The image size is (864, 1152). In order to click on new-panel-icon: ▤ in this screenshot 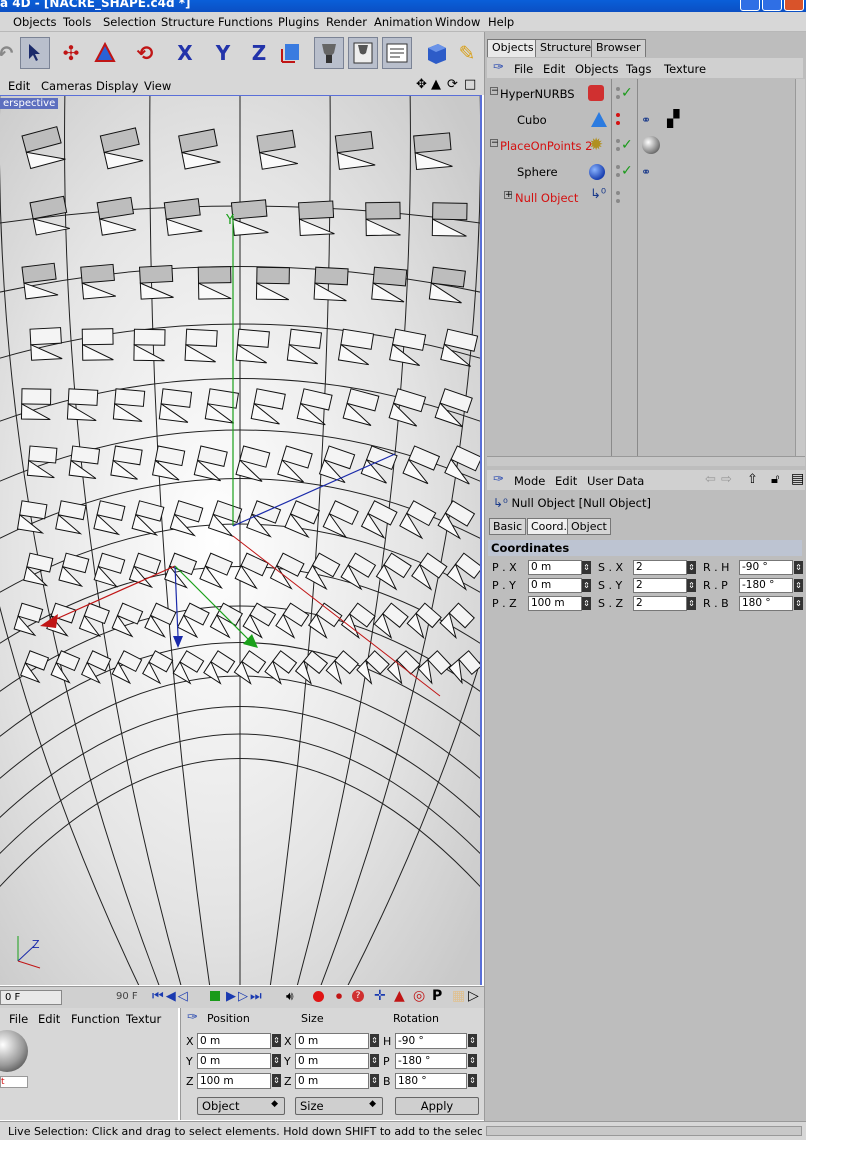, I will do `click(797, 479)`.